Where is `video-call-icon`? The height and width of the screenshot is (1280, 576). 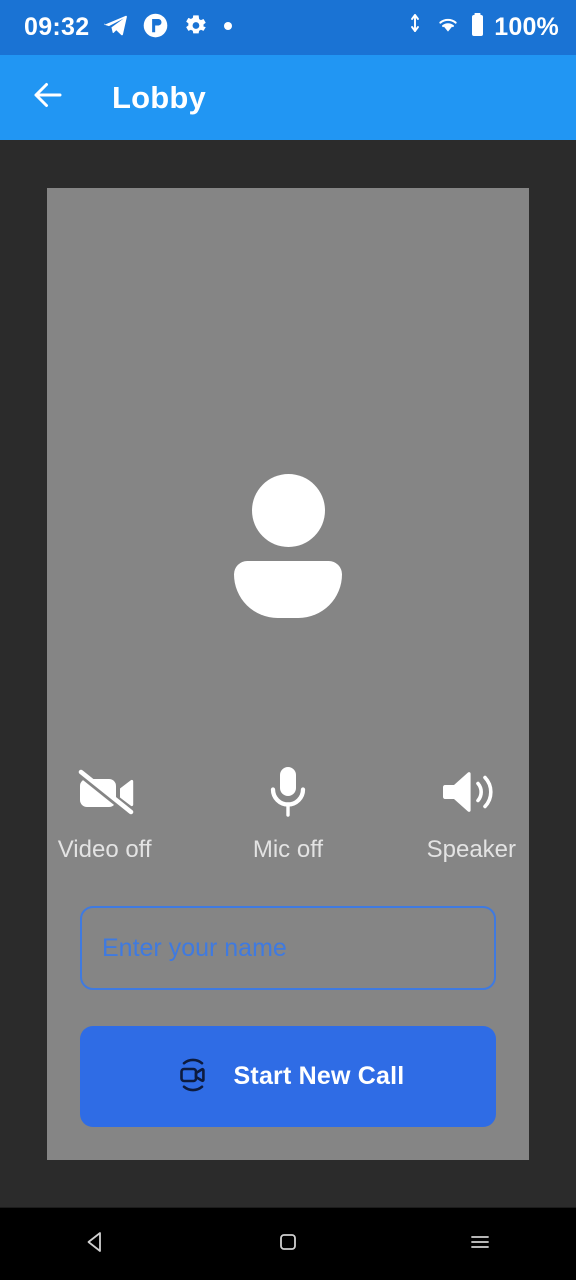
video-call-icon is located at coordinates (193, 1076).